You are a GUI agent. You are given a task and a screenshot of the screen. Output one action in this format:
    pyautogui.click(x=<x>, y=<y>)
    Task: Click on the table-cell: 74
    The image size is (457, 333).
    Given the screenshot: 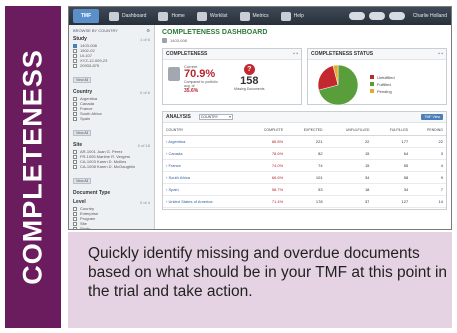 What is the action you would take?
    pyautogui.click(x=306, y=165)
    